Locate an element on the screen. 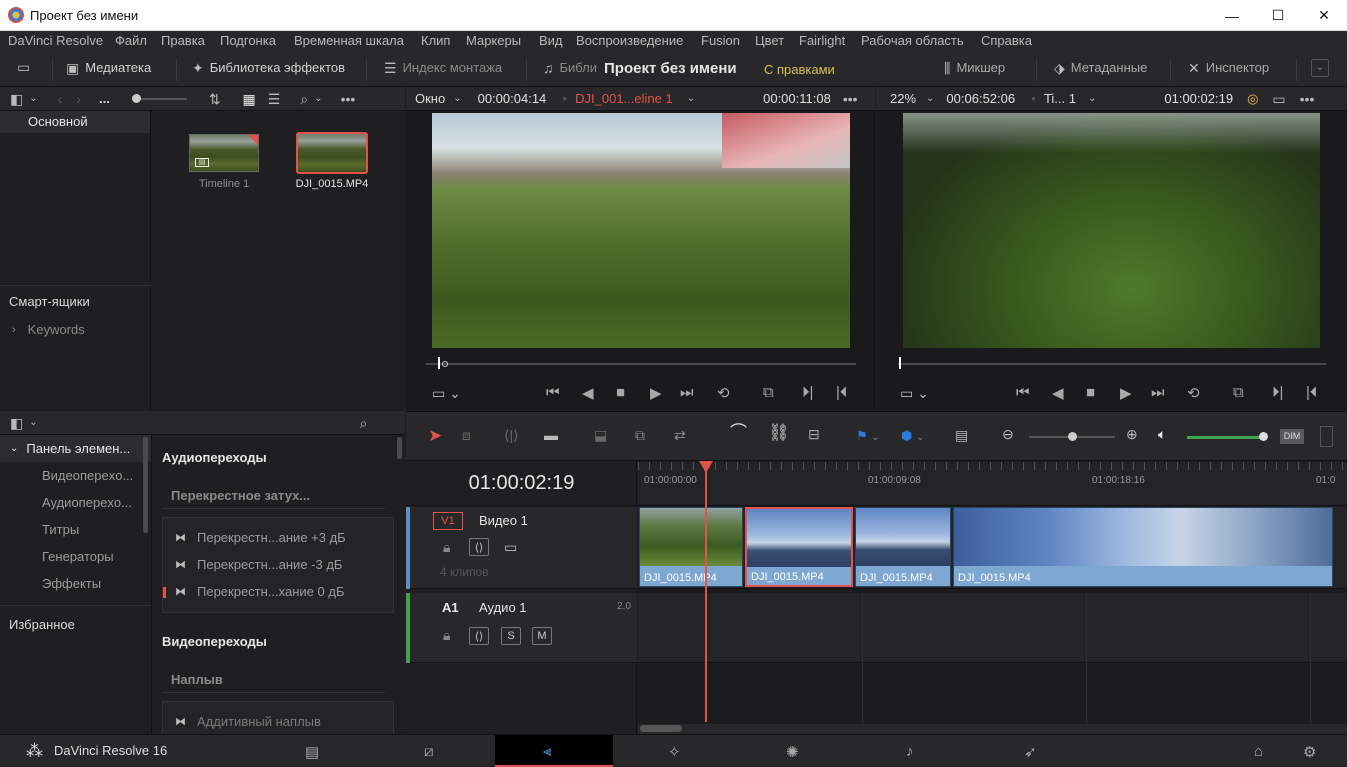  selection-tool-icon: ➤ is located at coordinates (435, 436).